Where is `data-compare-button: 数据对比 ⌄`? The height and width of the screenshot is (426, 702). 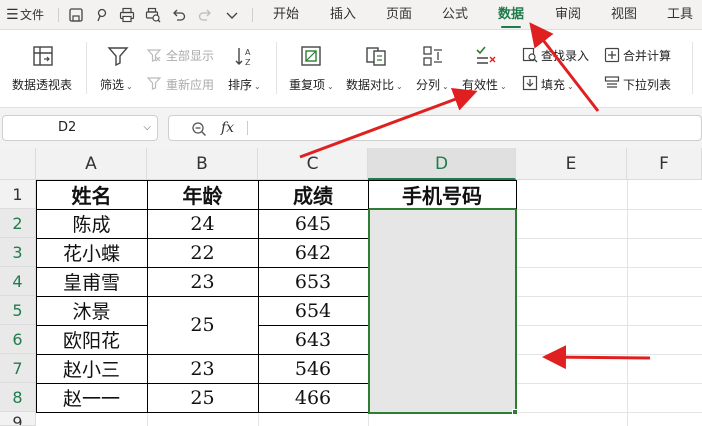
data-compare-button: 数据对比 ⌄ is located at coordinates (374, 84).